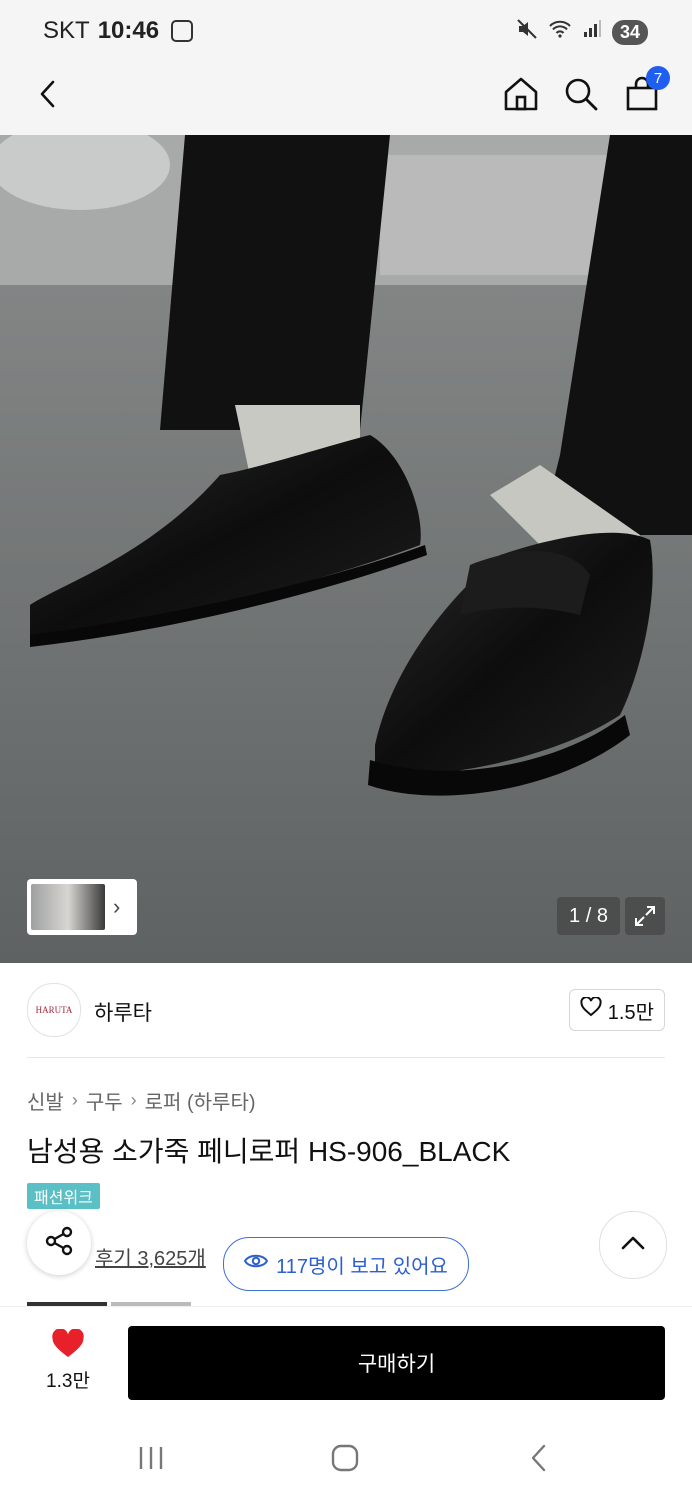 This screenshot has height=1500, width=692. What do you see at coordinates (63, 1196) in the screenshot?
I see `promo-tag: 패션위크` at bounding box center [63, 1196].